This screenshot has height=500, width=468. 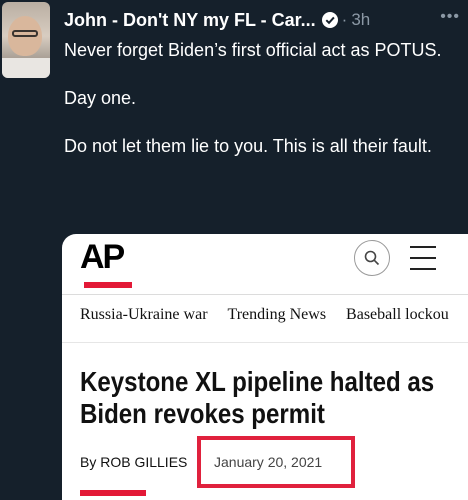 I want to click on date-highlight-box, so click(x=276, y=462).